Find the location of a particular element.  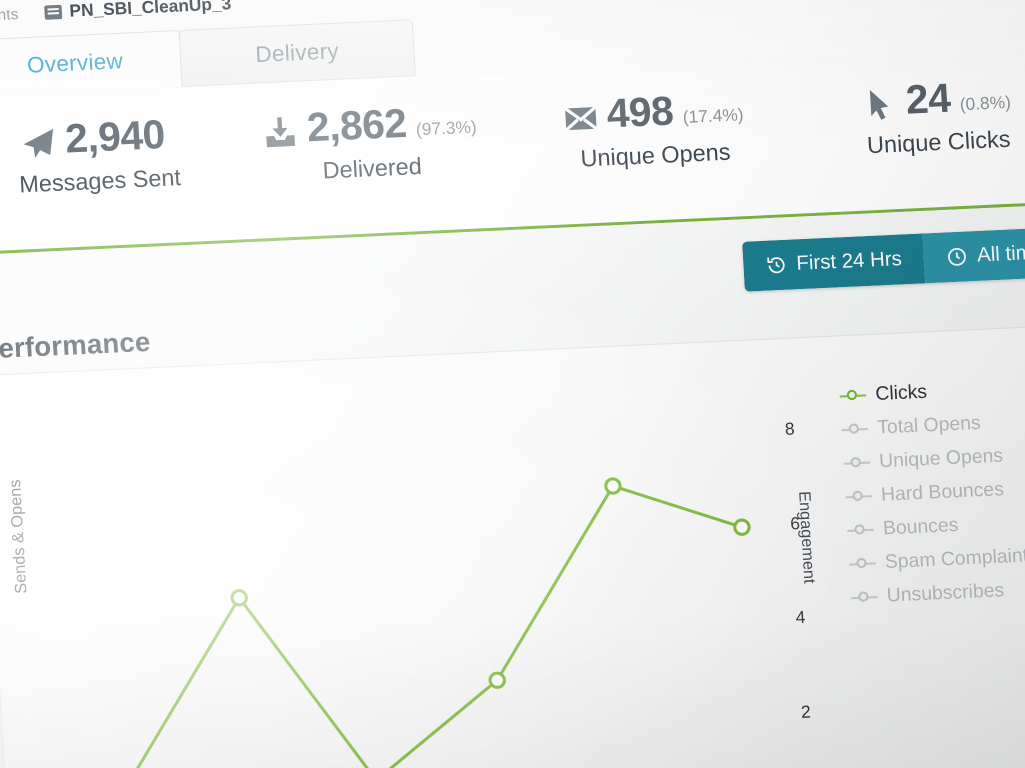

legend-item-spam-complaints-label: Spam Complaints is located at coordinates (954, 559).